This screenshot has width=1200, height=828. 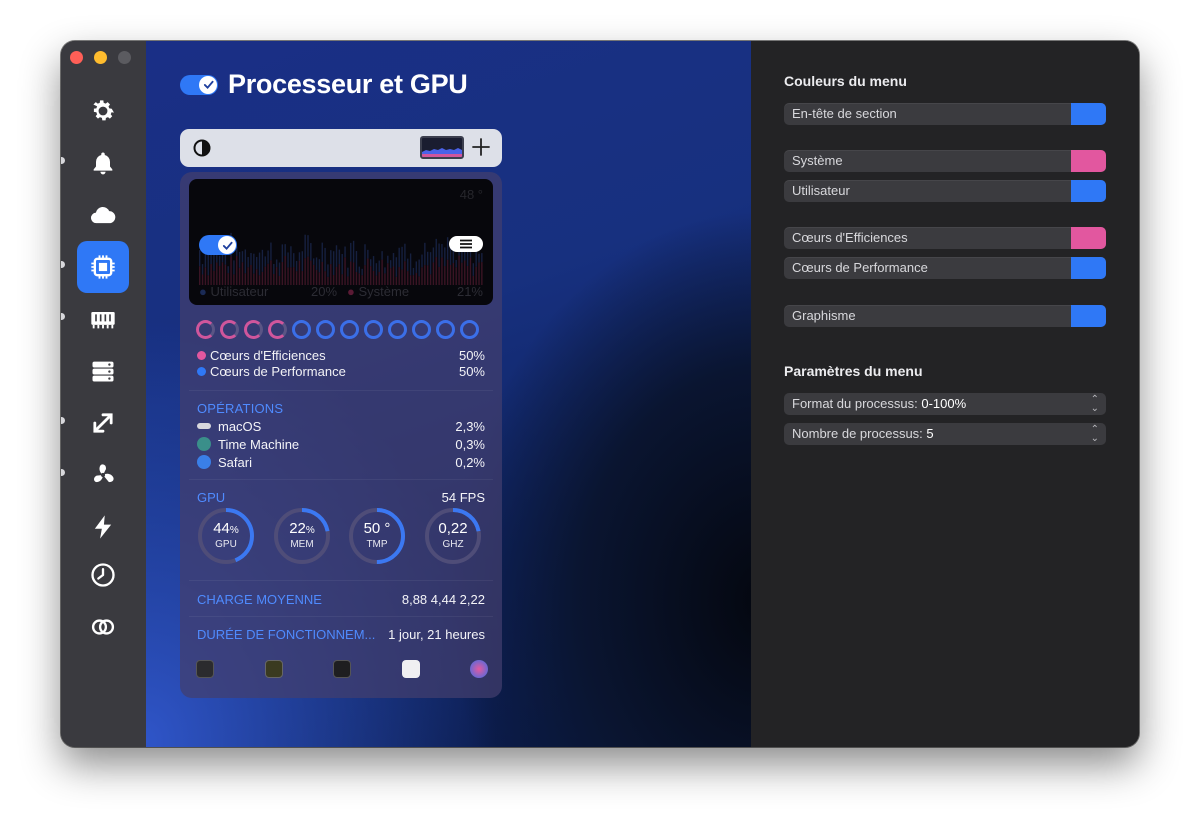 I want to click on performance-cores-row: Cœurs de Performance 50%, so click(x=341, y=371).